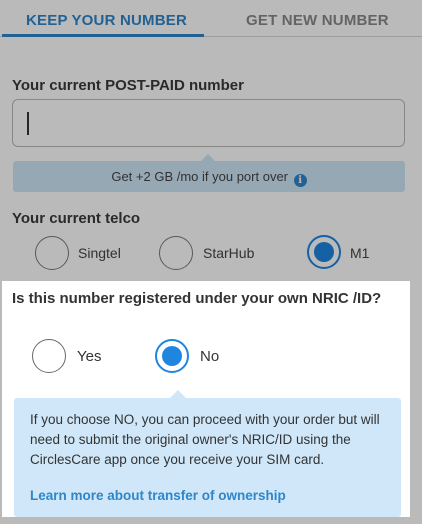 This screenshot has width=422, height=524. What do you see at coordinates (300, 180) in the screenshot?
I see `info-icon: i` at bounding box center [300, 180].